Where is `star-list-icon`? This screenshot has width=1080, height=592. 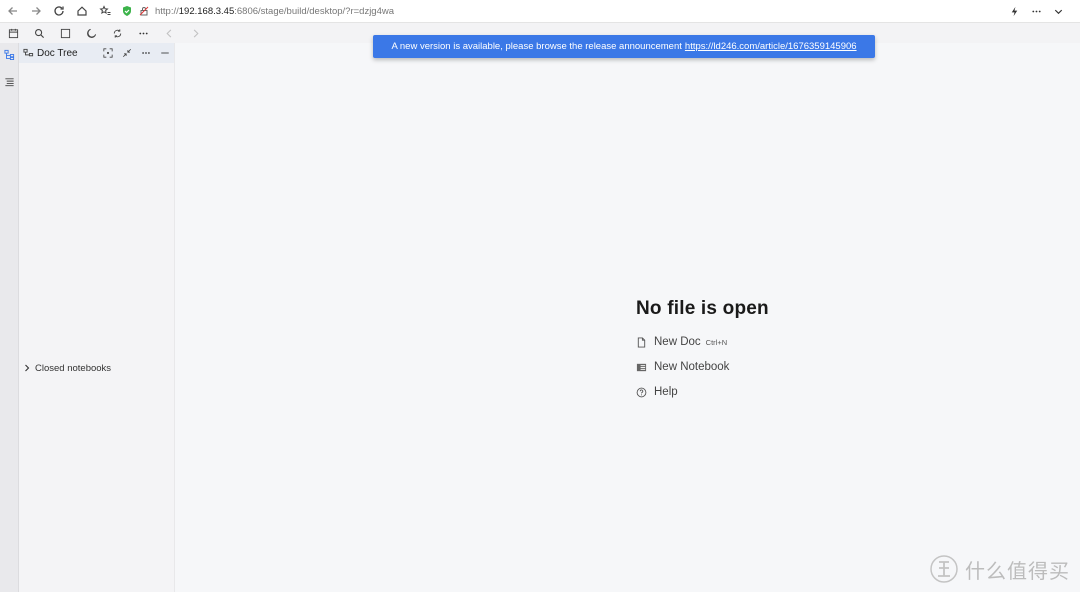 star-list-icon is located at coordinates (104, 10).